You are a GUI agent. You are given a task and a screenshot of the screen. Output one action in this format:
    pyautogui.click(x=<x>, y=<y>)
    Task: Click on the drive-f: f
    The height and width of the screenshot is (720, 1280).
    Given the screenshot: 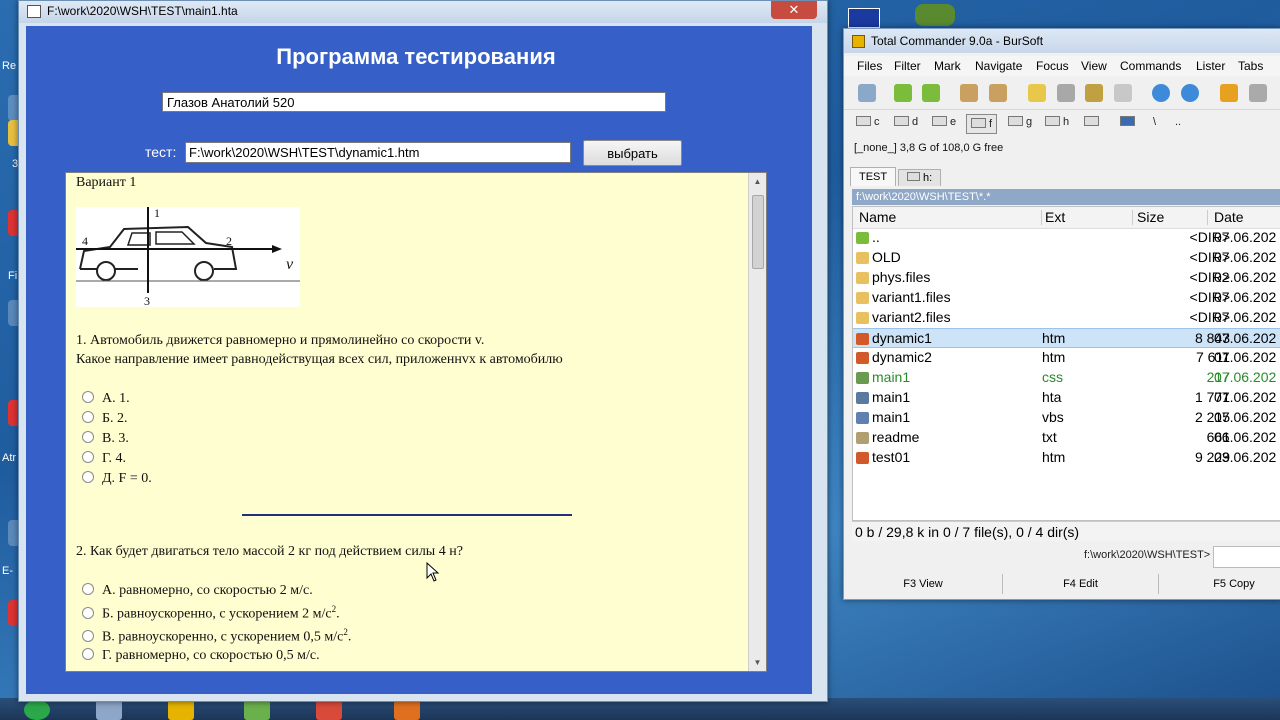 What is the action you would take?
    pyautogui.click(x=982, y=124)
    